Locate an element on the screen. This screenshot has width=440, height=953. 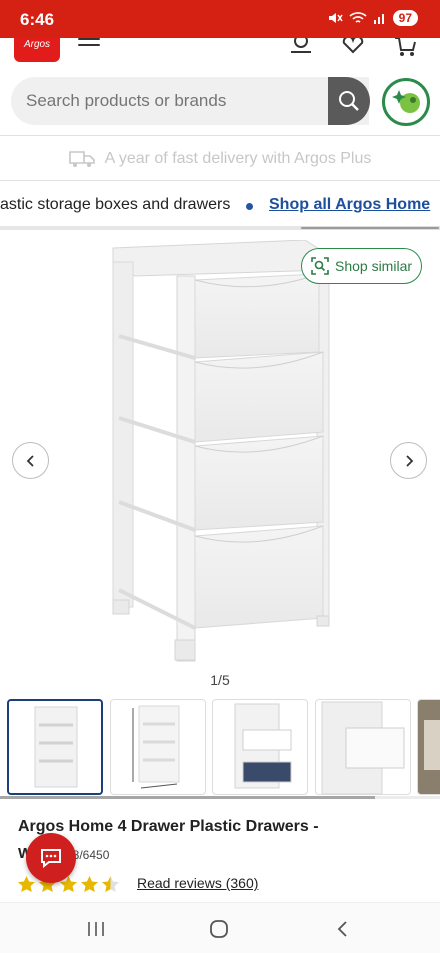
thumb-dimensions-view is located at coordinates (158, 747).